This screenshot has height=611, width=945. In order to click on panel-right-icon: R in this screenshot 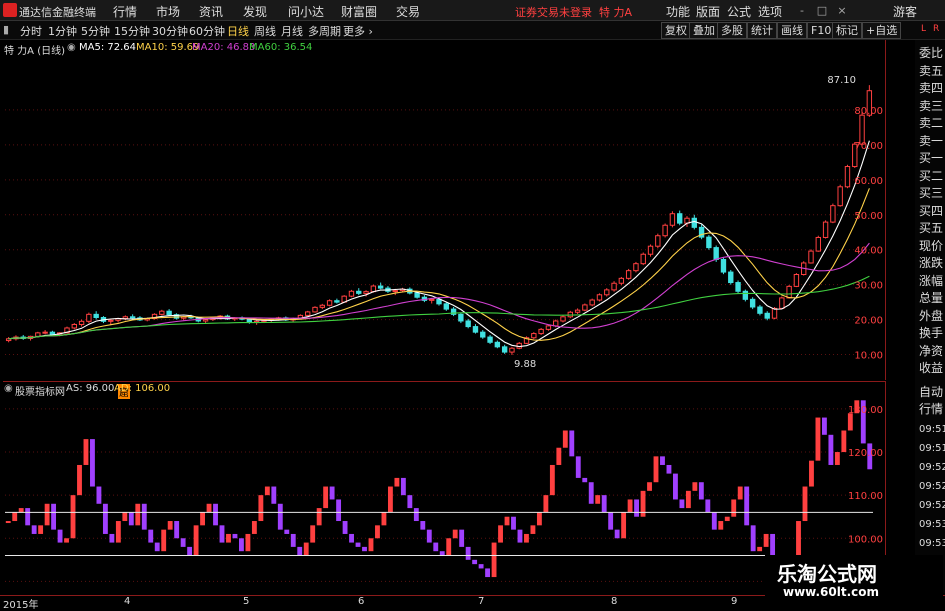, I will do `click(936, 29)`.